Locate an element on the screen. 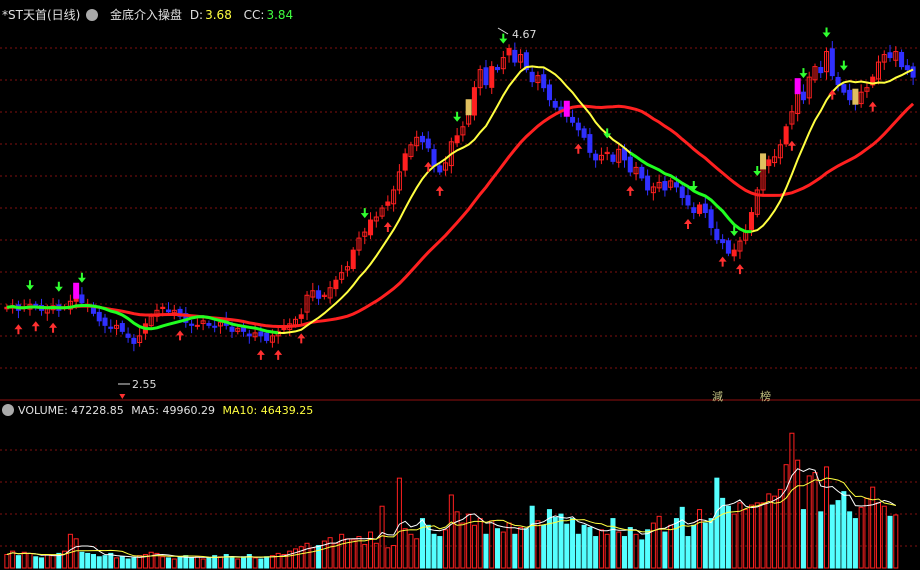 This screenshot has width=920, height=570. volume-dropdown-icon is located at coordinates (8, 410).